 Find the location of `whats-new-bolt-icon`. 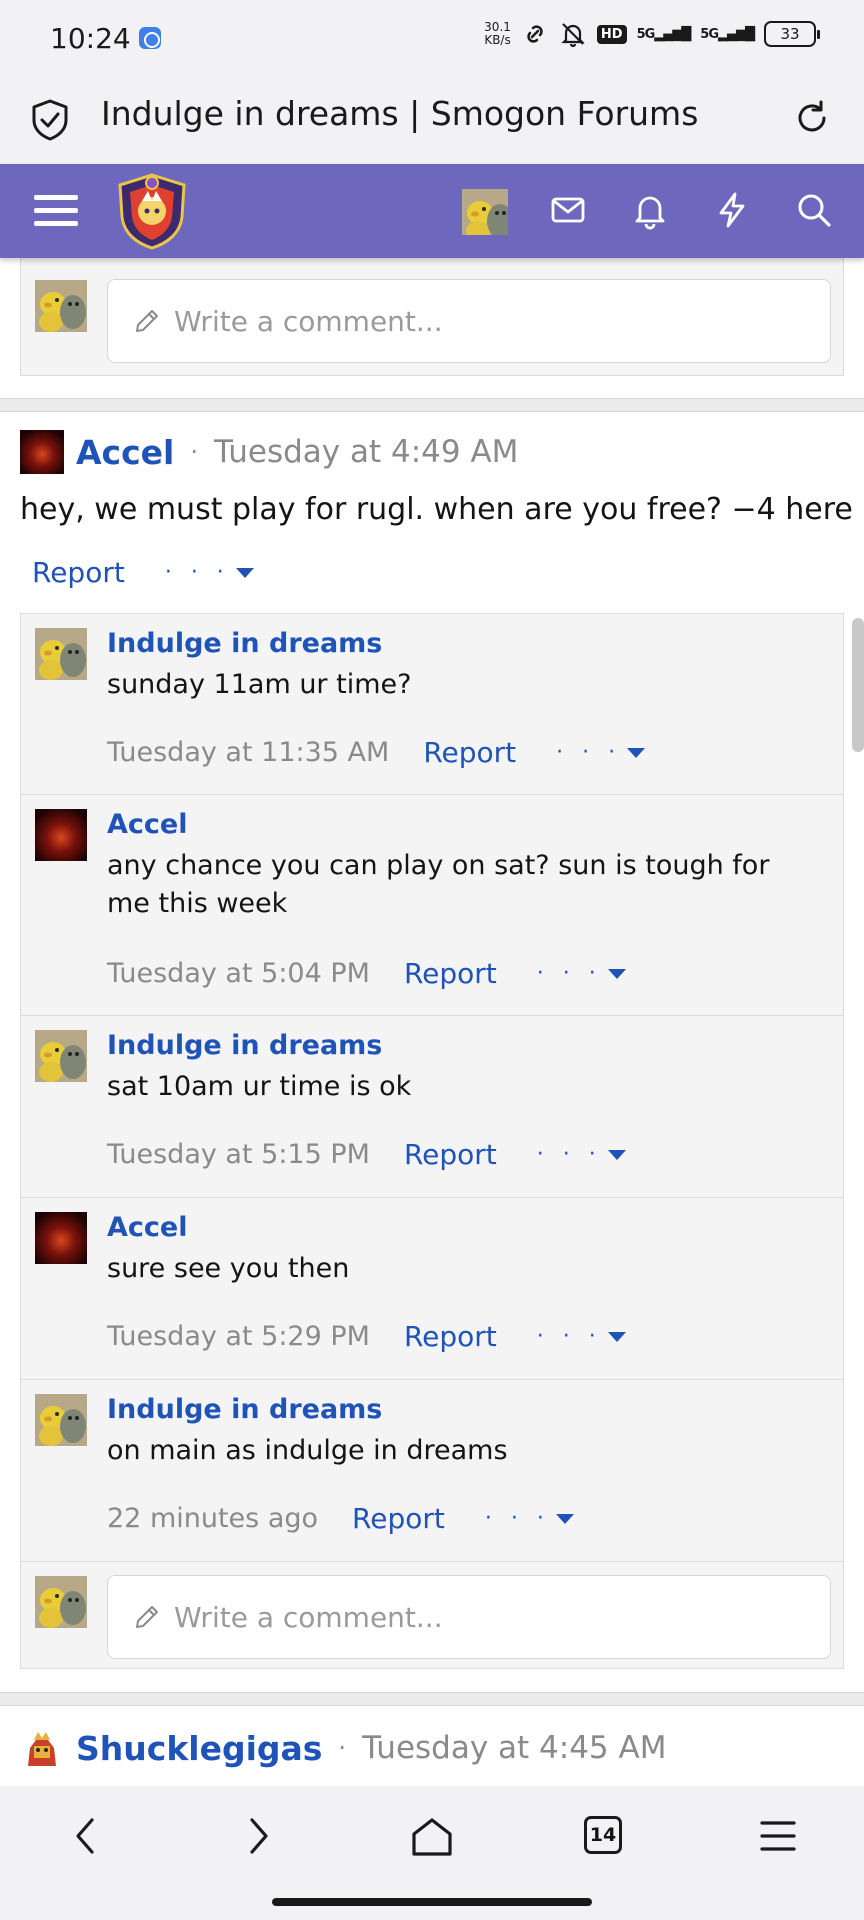

whats-new-bolt-icon is located at coordinates (732, 210).